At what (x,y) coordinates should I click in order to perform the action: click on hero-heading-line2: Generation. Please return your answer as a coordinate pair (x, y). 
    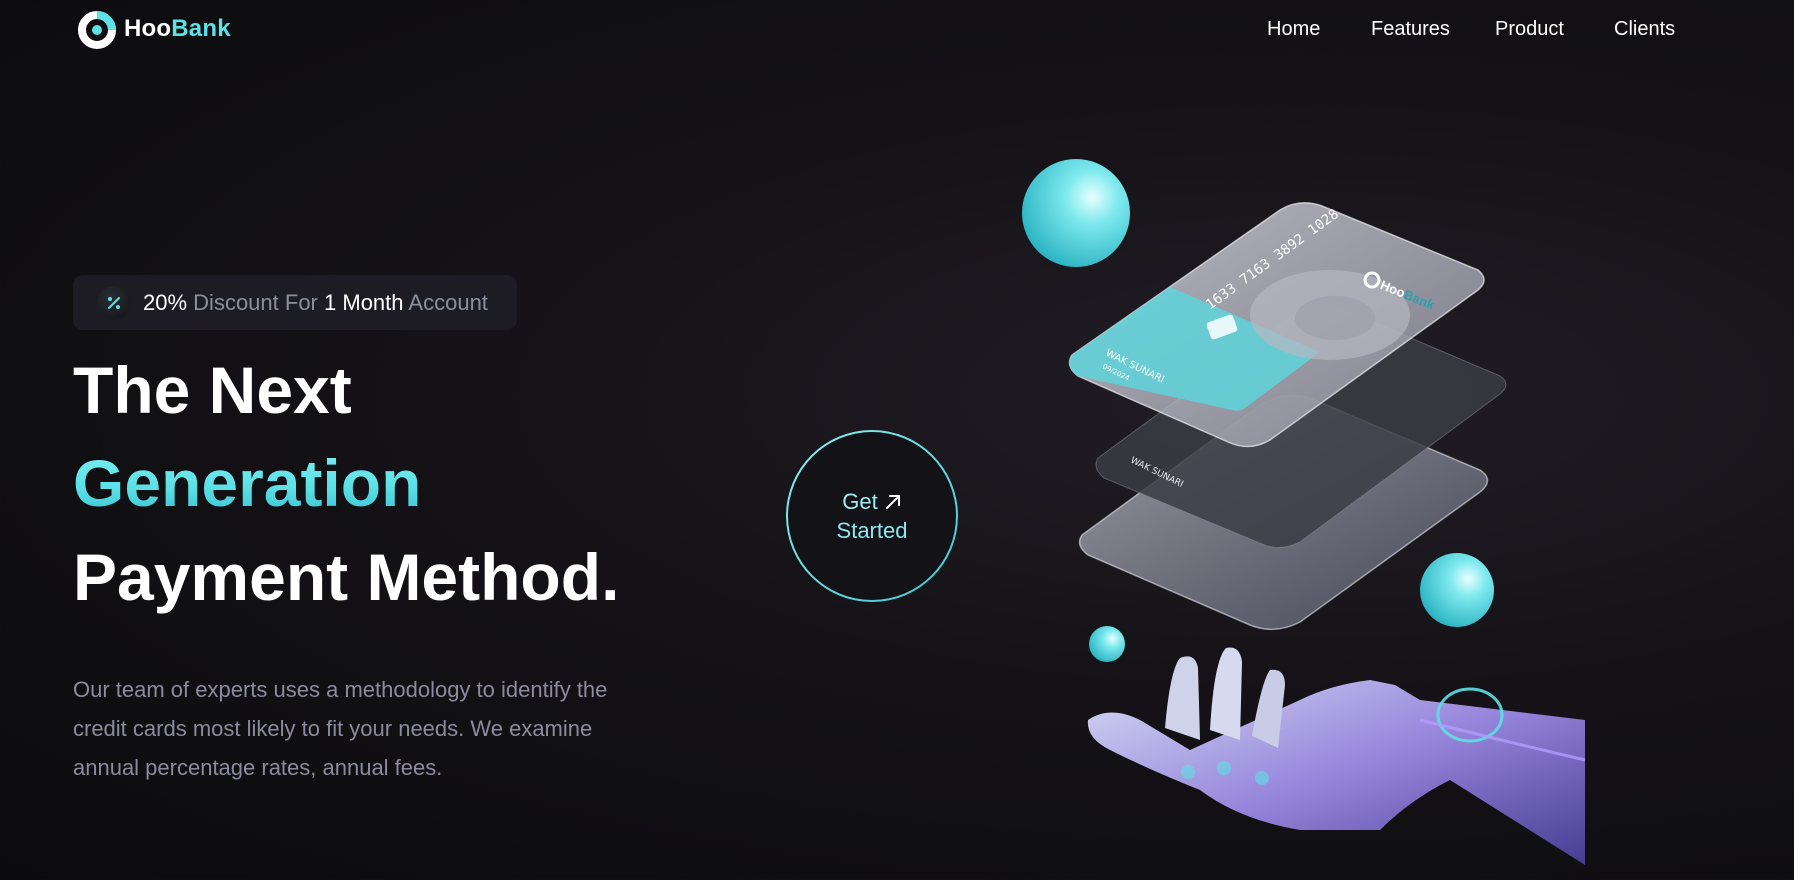
    Looking at the image, I should click on (247, 483).